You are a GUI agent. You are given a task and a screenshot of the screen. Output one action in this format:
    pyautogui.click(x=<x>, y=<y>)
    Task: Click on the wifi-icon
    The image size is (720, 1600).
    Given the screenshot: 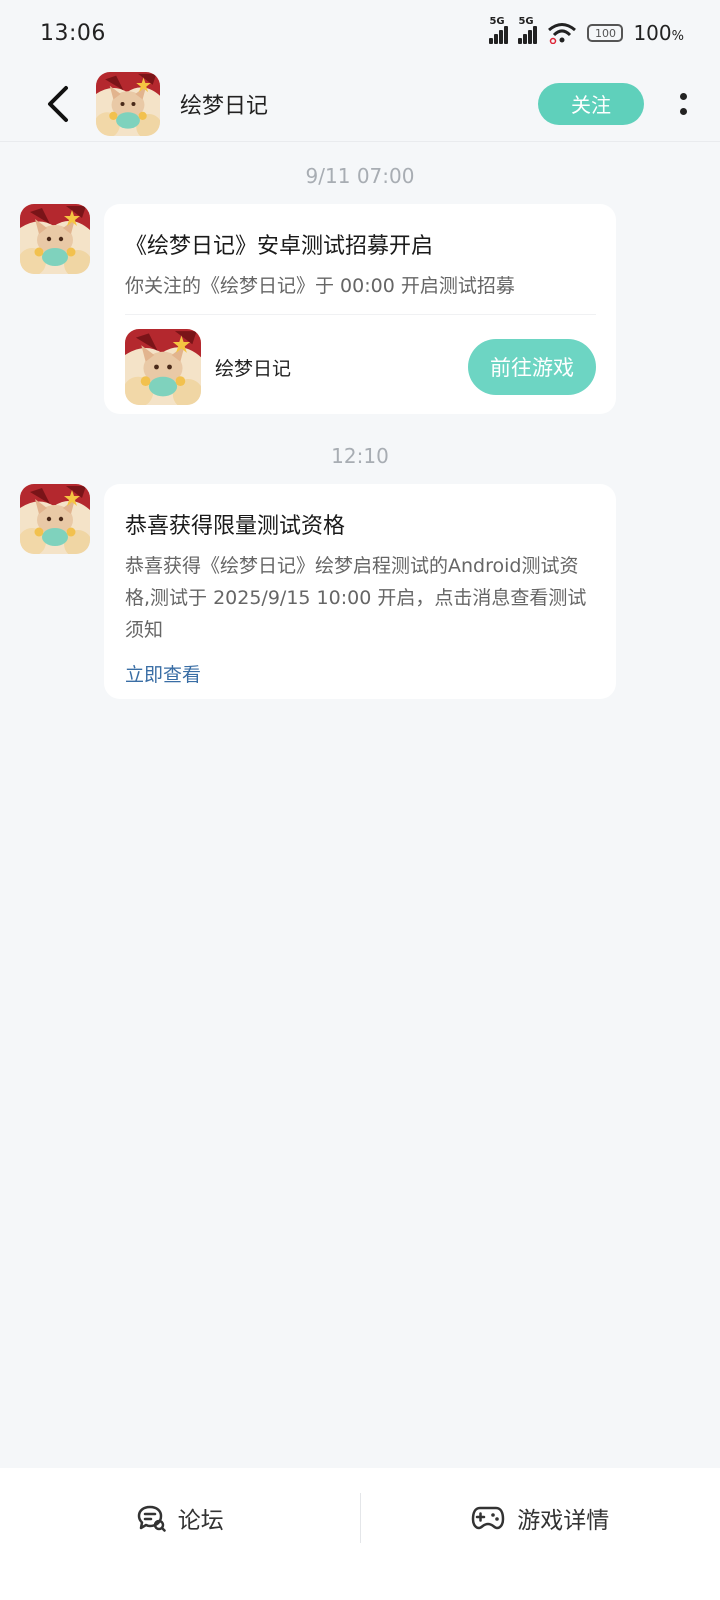 What is the action you would take?
    pyautogui.click(x=562, y=33)
    